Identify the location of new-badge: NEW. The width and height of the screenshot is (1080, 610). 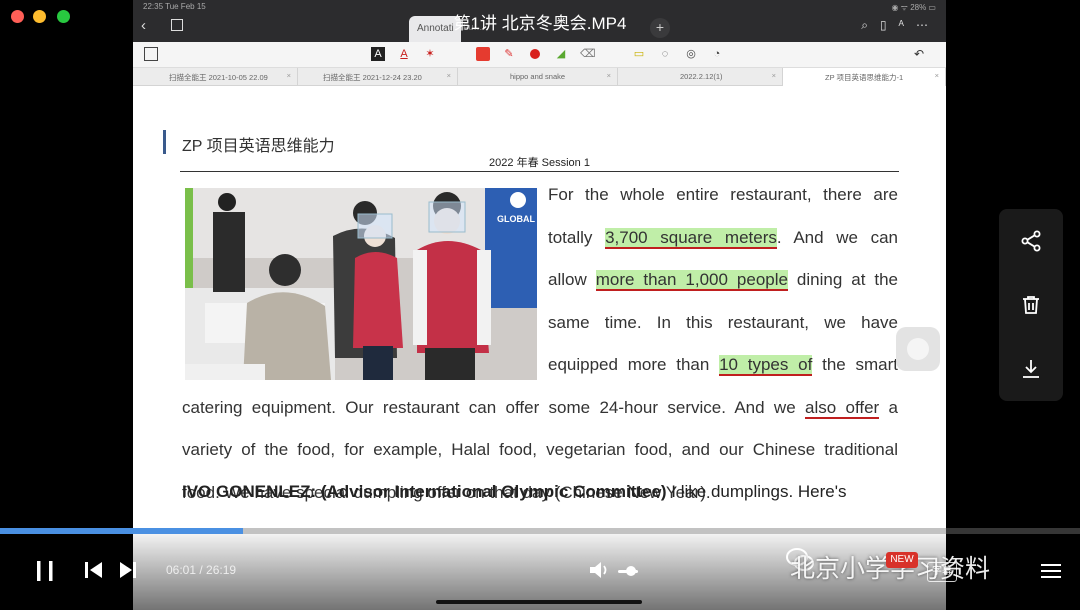
(902, 560).